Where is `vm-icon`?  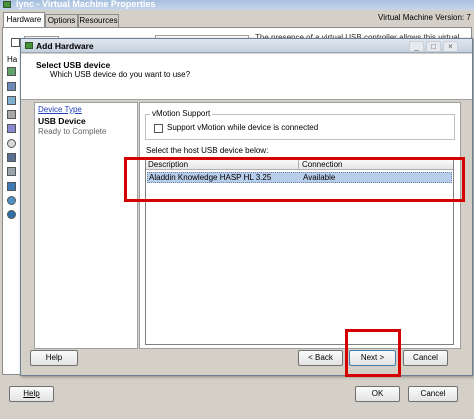 vm-icon is located at coordinates (7, 4).